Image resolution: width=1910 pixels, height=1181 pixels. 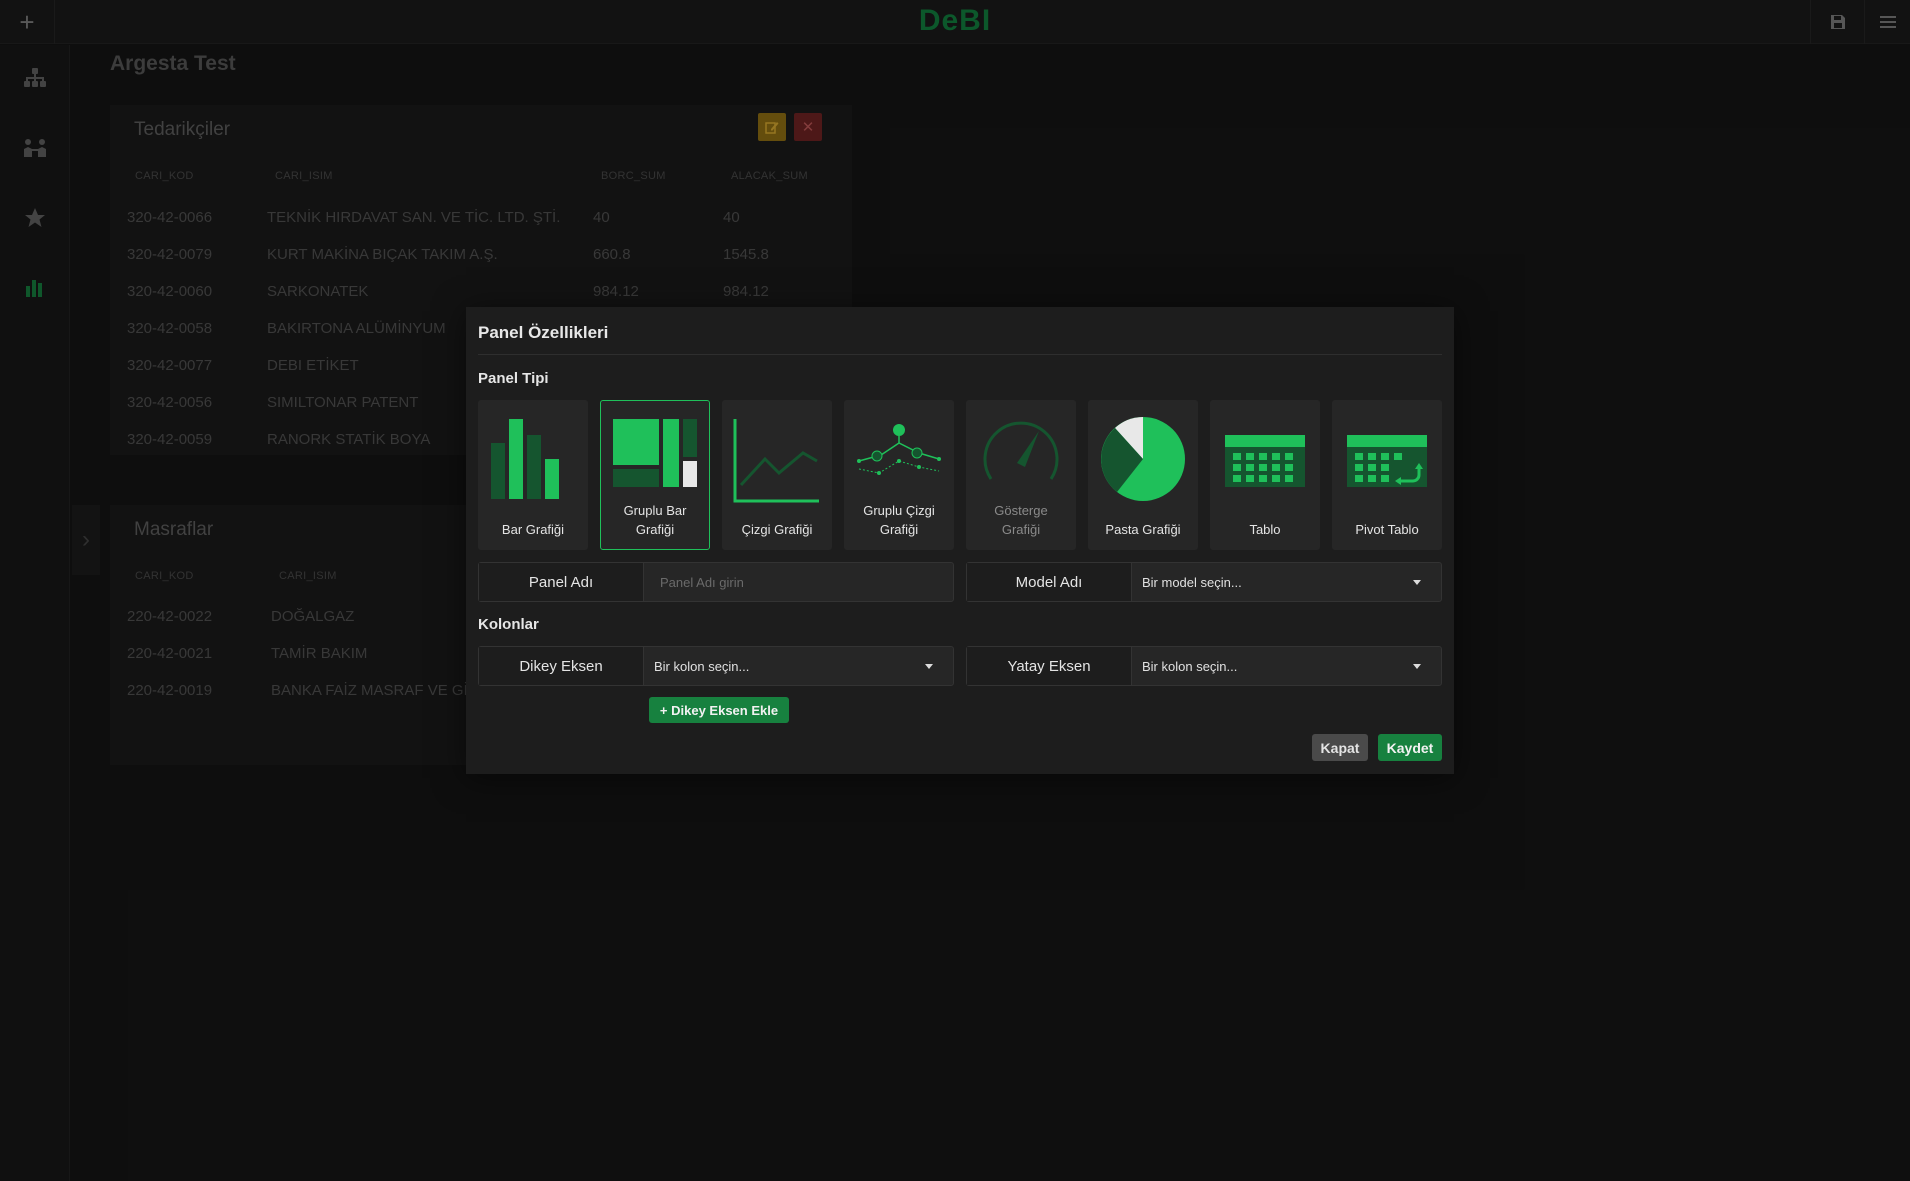 What do you see at coordinates (655, 510) in the screenshot?
I see `type-label: Gruplu Bar` at bounding box center [655, 510].